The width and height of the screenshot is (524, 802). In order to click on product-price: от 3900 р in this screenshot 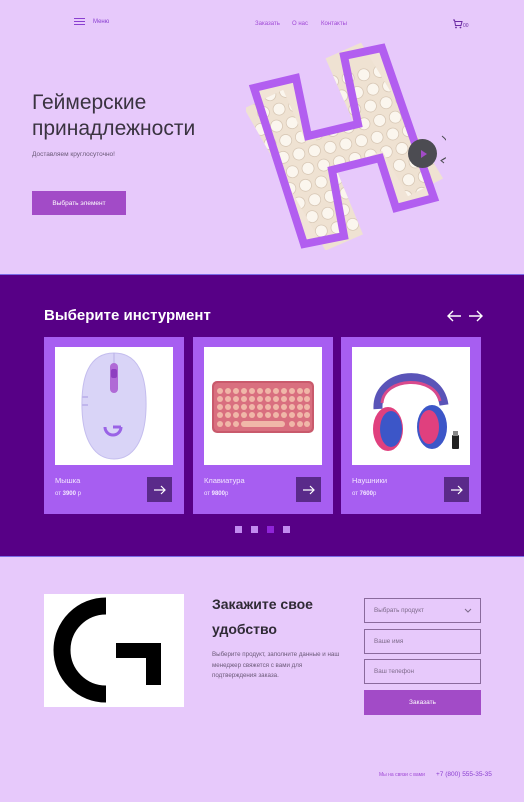, I will do `click(68, 494)`.